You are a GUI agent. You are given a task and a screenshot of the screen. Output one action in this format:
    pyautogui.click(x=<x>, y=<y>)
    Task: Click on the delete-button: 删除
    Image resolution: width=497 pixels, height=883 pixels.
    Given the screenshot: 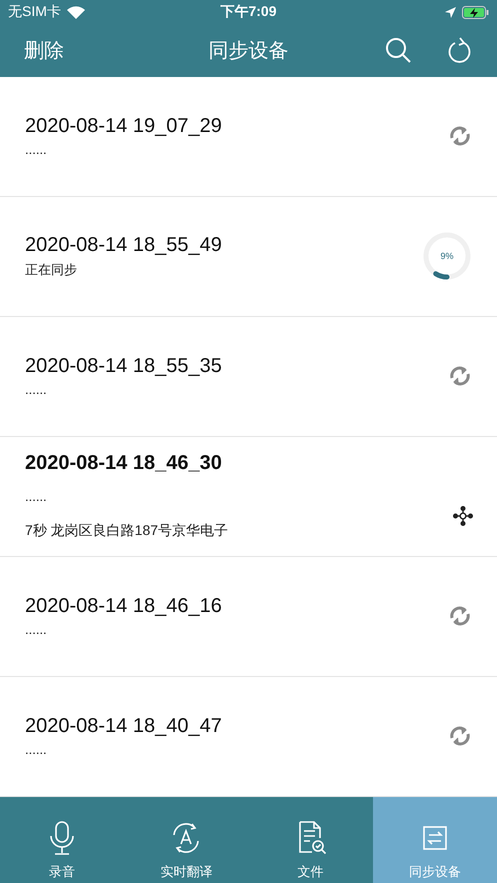 What is the action you would take?
    pyautogui.click(x=44, y=50)
    